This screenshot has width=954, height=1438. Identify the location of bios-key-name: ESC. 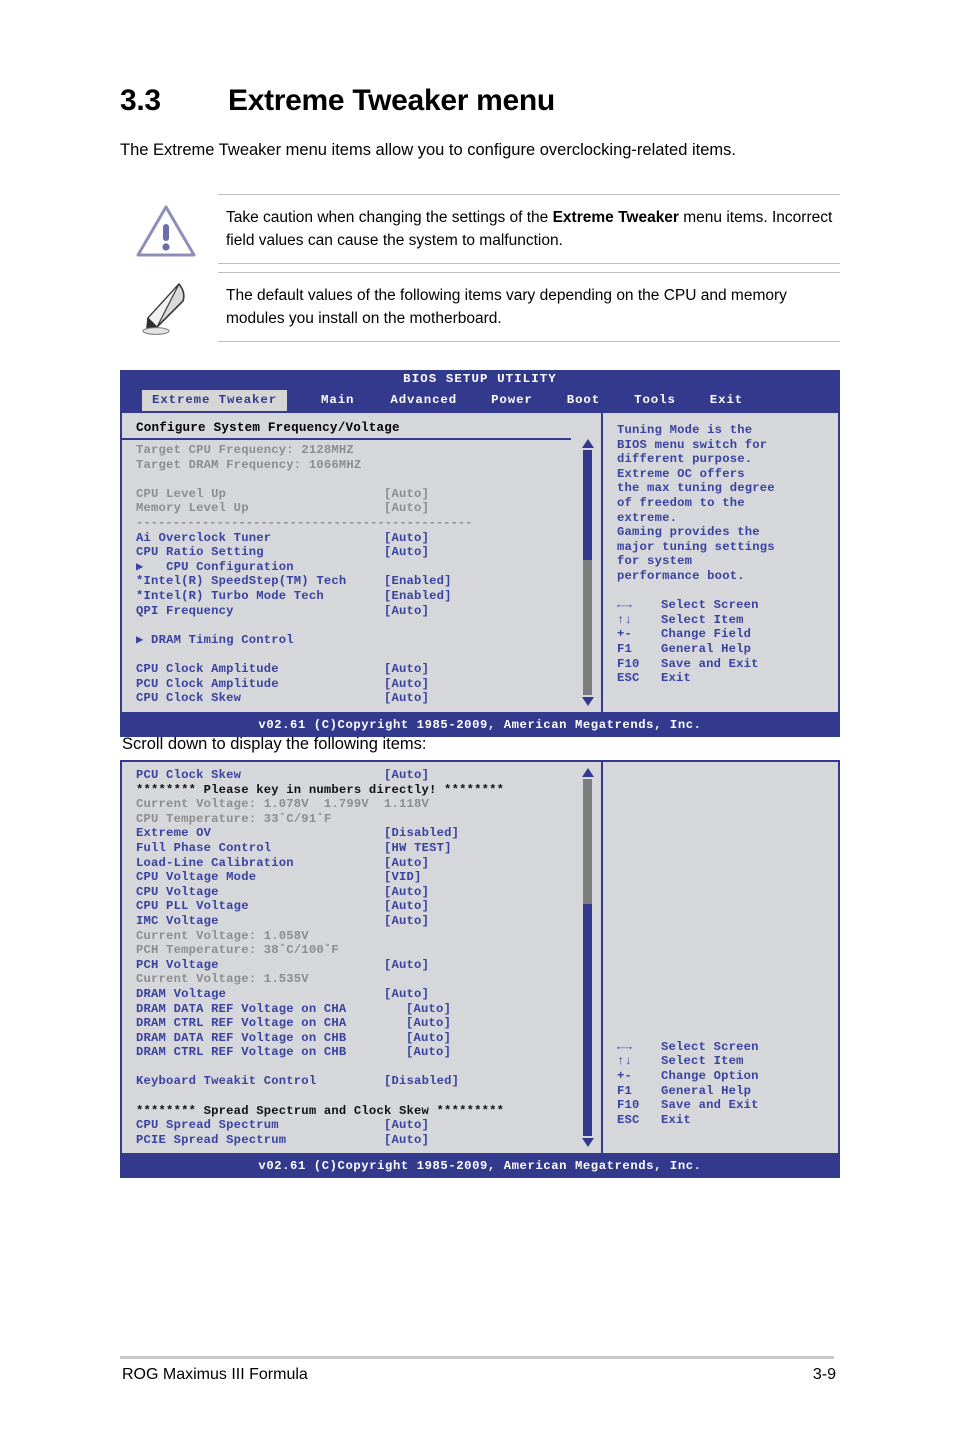
(628, 1119).